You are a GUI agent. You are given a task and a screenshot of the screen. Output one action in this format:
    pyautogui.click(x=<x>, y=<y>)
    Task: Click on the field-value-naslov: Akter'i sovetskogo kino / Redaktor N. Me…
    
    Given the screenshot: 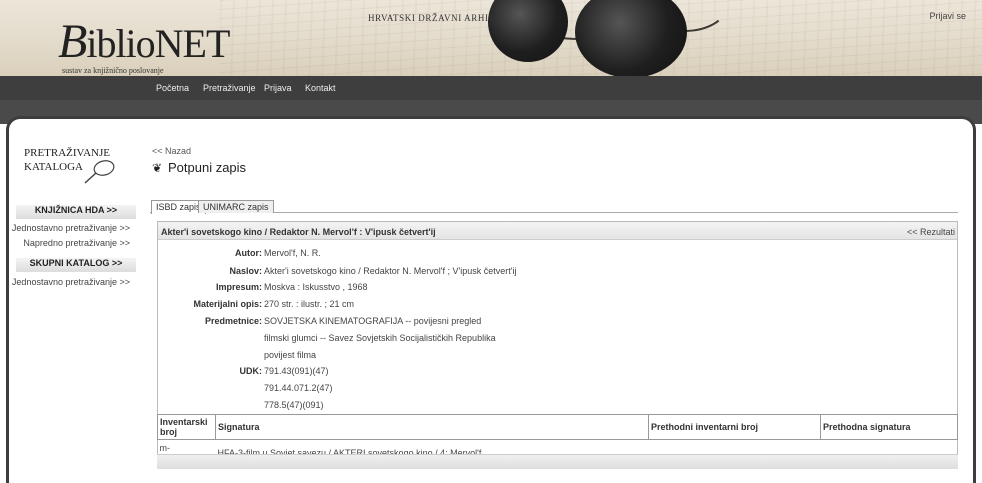 What is the action you would take?
    pyautogui.click(x=390, y=271)
    